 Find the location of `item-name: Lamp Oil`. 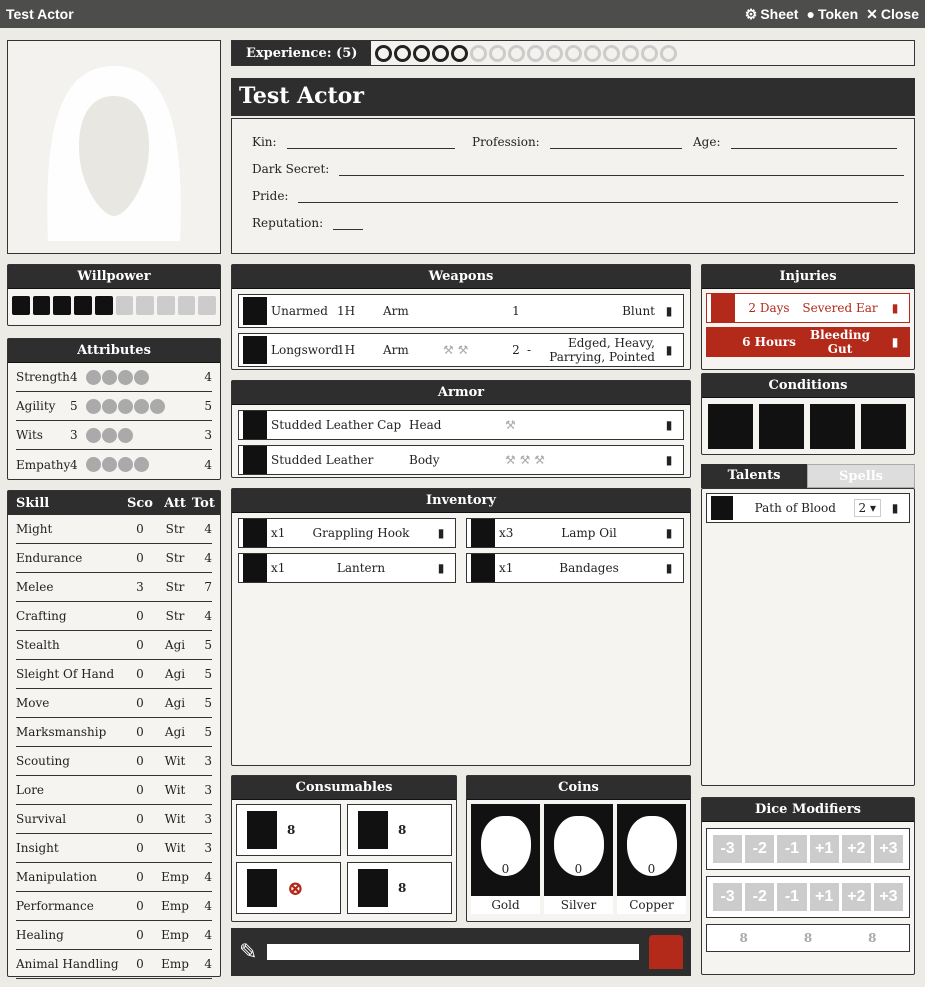

item-name: Lamp Oil is located at coordinates (589, 533).